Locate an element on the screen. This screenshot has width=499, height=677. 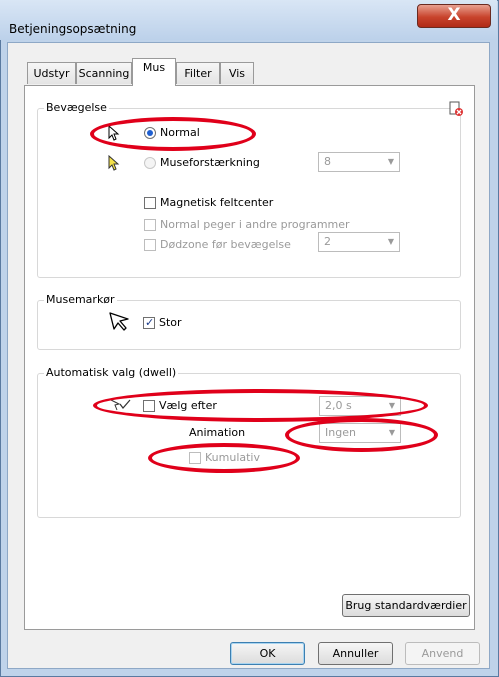
large-pointer-icon is located at coordinates (119, 322).